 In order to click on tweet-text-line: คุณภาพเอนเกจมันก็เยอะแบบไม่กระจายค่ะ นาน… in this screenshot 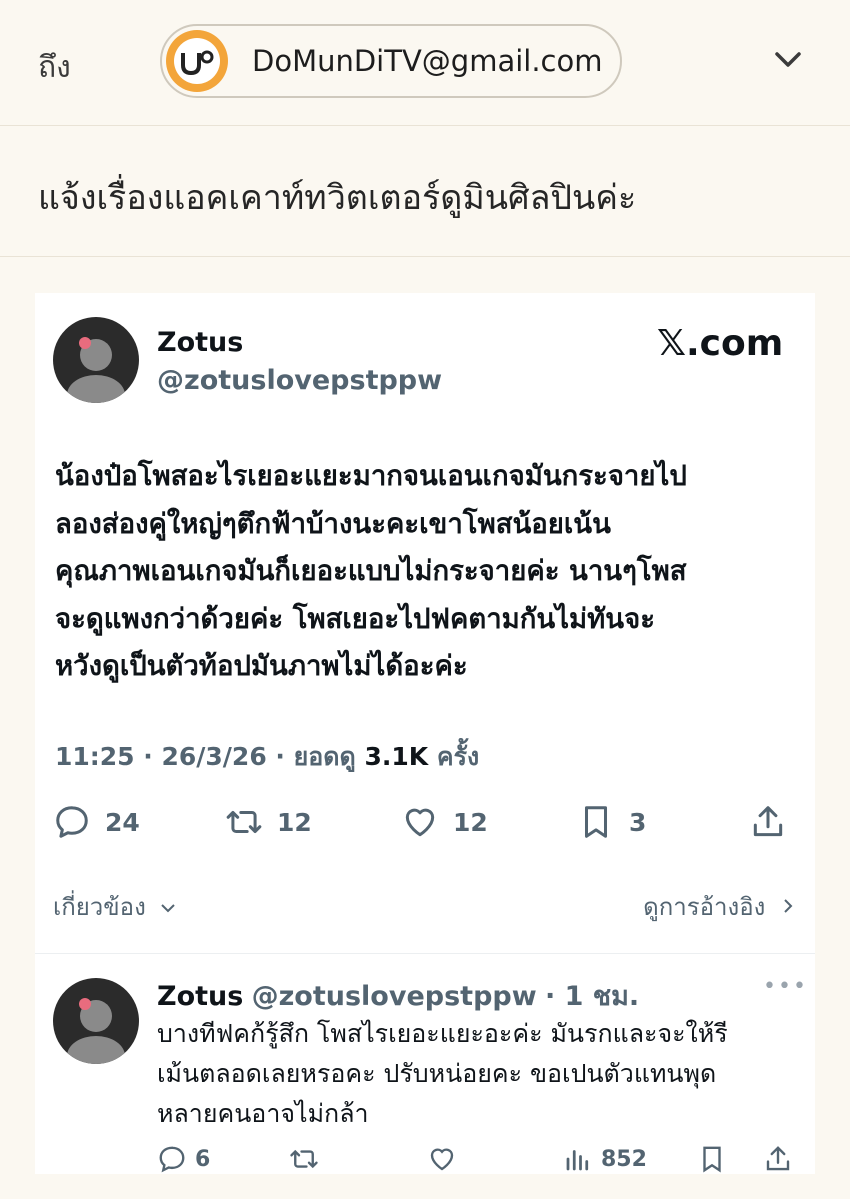, I will do `click(371, 571)`.